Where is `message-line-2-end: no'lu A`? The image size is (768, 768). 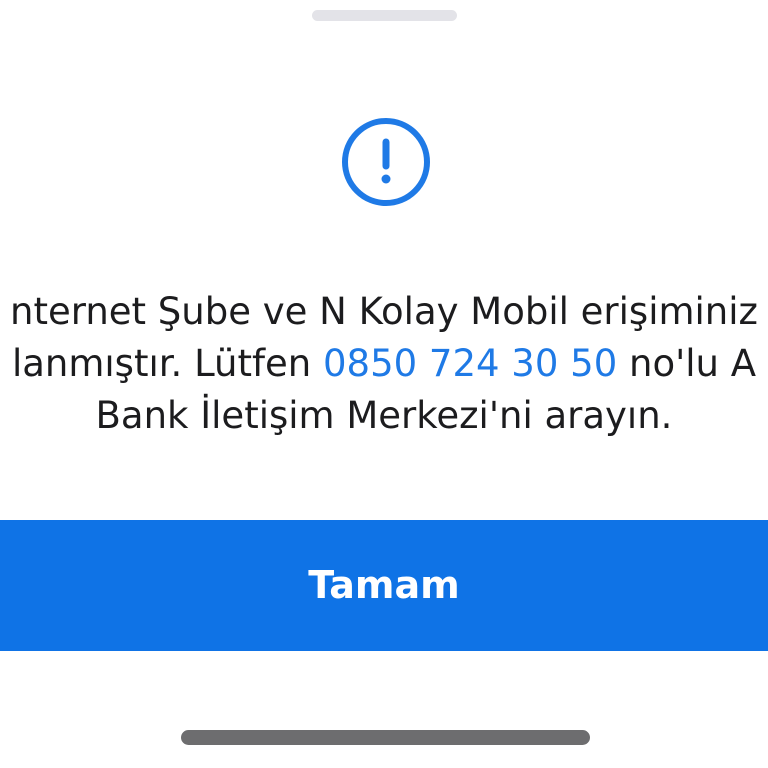
message-line-2-end: no'lu A is located at coordinates (687, 363).